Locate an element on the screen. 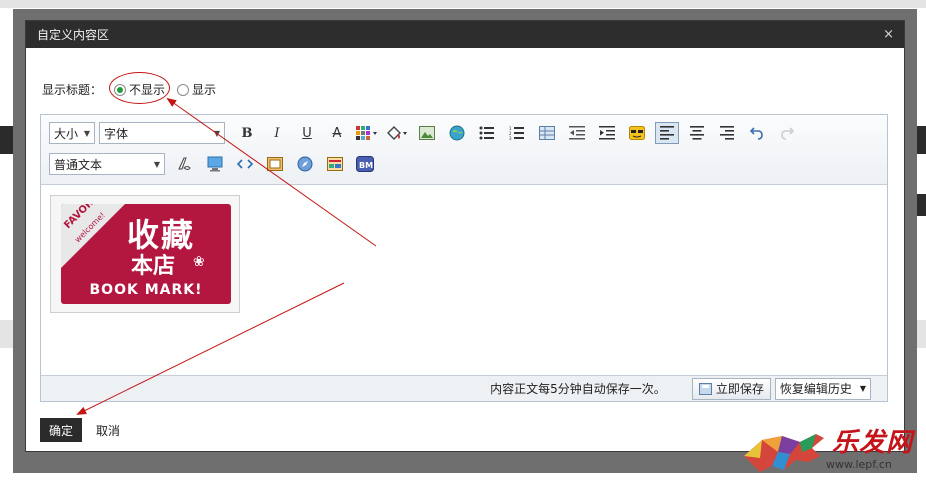  site-watermark: 乐发网 www.lepf.cn is located at coordinates (832, 451).